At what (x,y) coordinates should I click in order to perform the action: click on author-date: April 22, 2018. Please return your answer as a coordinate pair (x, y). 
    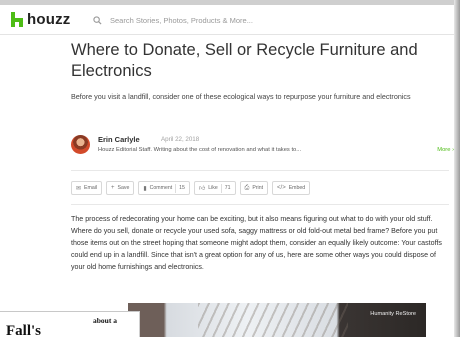
    Looking at the image, I should click on (180, 139).